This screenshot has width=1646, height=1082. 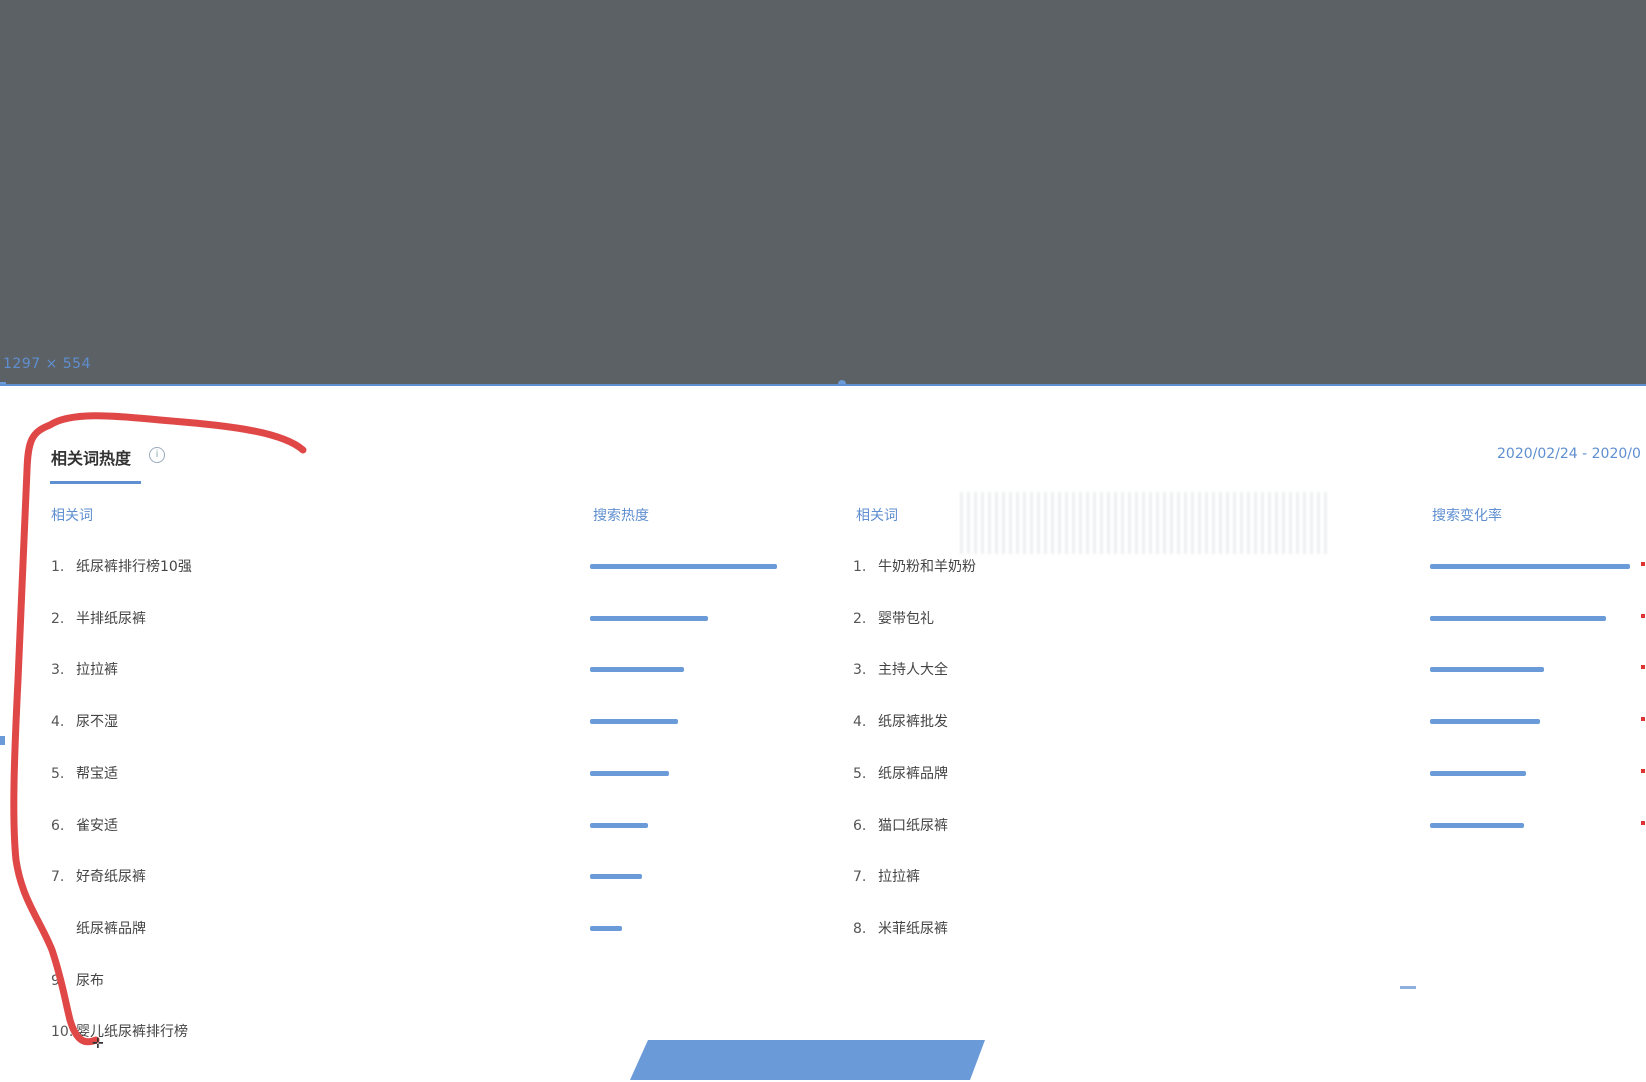 I want to click on left-row-number: 7., so click(x=58, y=877).